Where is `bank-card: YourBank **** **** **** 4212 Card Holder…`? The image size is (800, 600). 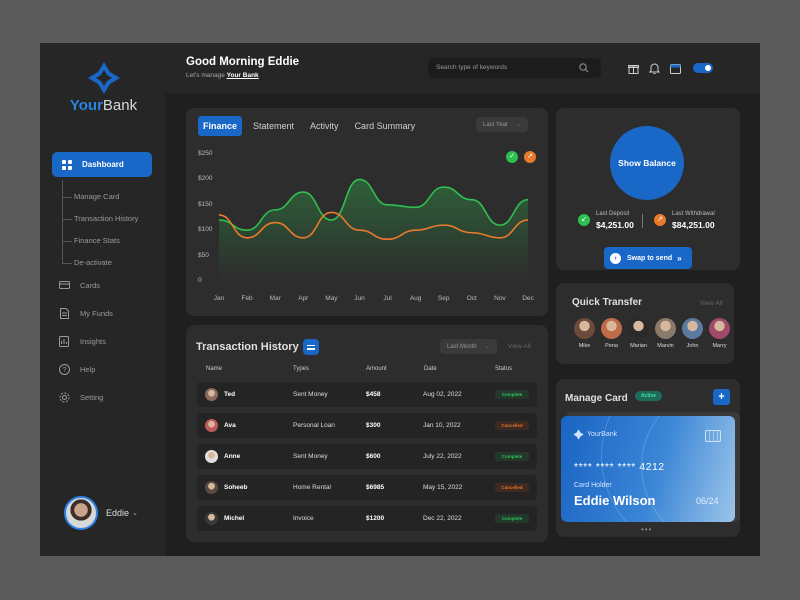 bank-card: YourBank **** **** **** 4212 Card Holder… is located at coordinates (648, 469).